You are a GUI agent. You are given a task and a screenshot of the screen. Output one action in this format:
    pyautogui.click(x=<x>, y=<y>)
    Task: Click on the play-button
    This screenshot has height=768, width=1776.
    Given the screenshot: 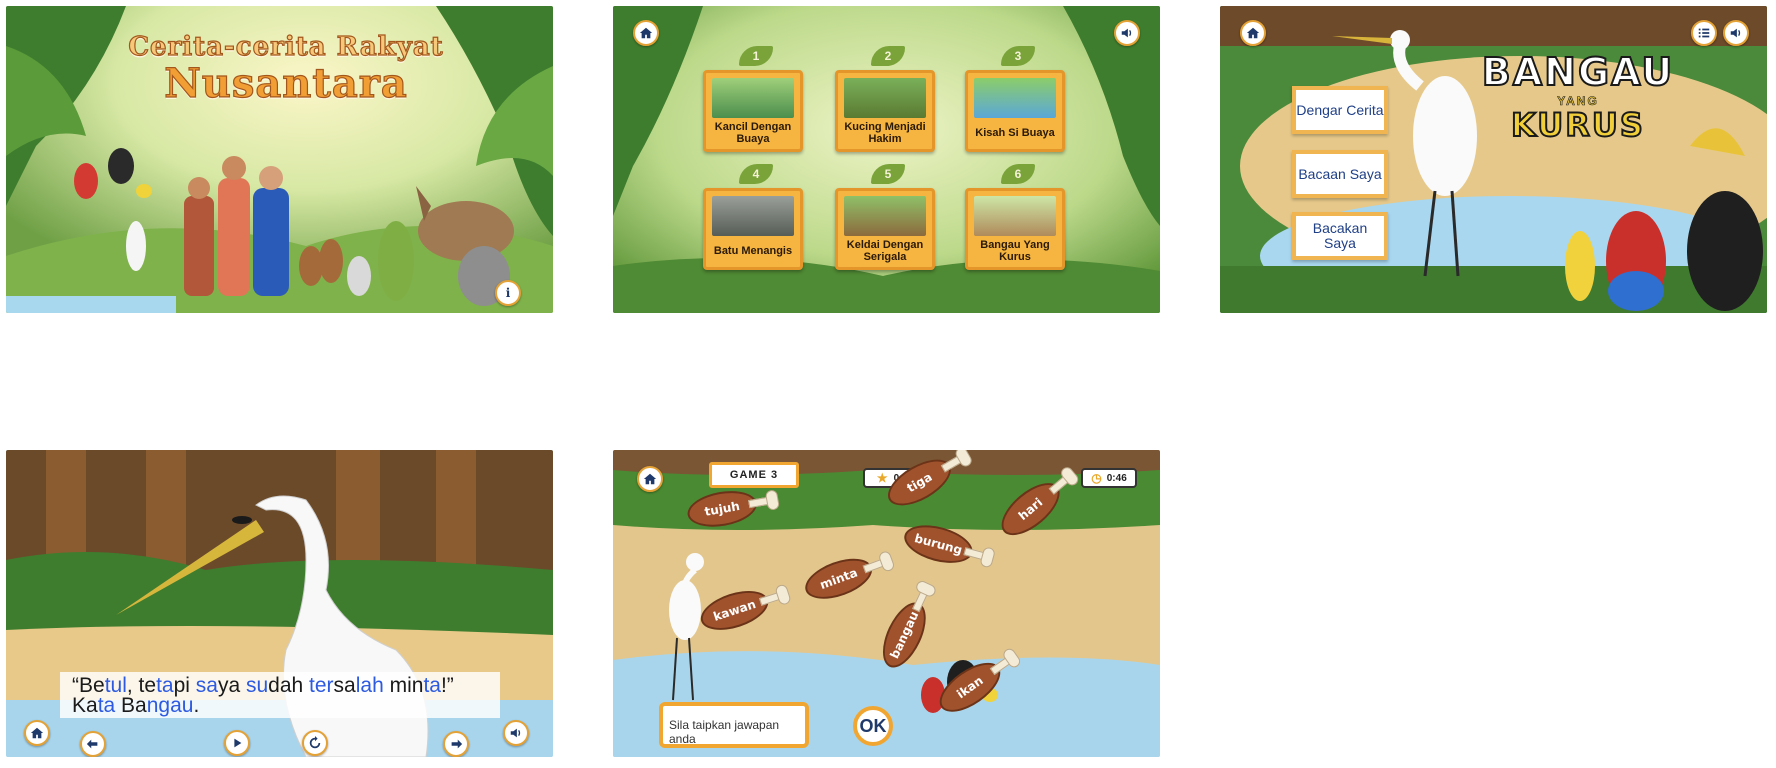 What is the action you would take?
    pyautogui.click(x=237, y=743)
    